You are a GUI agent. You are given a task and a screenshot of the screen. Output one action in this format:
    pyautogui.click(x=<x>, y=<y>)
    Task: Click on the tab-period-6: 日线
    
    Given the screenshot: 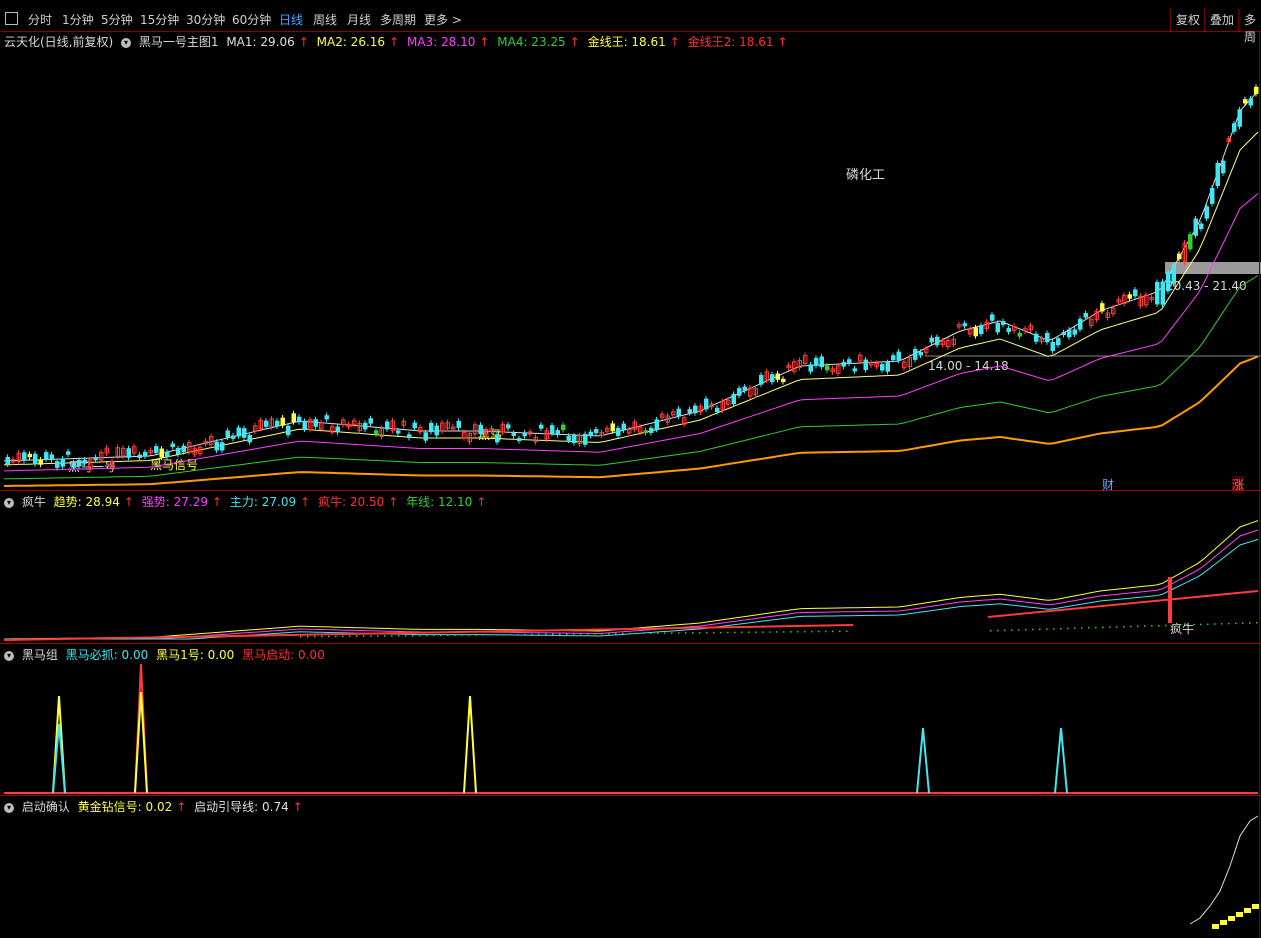 What is the action you would take?
    pyautogui.click(x=291, y=19)
    